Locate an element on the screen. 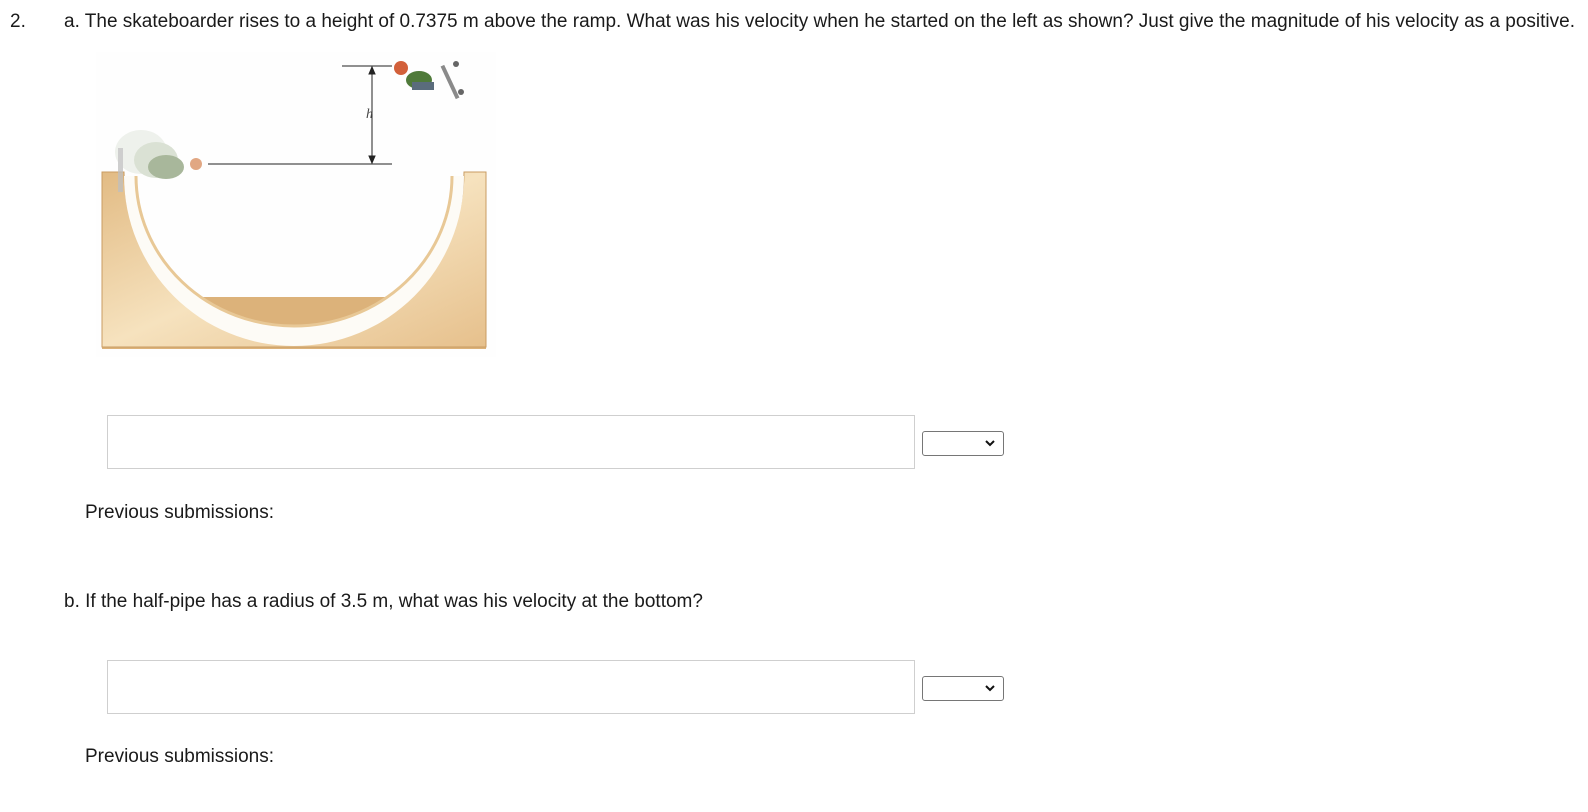 The height and width of the screenshot is (812, 1588). part-a-answer-input is located at coordinates (511, 442).